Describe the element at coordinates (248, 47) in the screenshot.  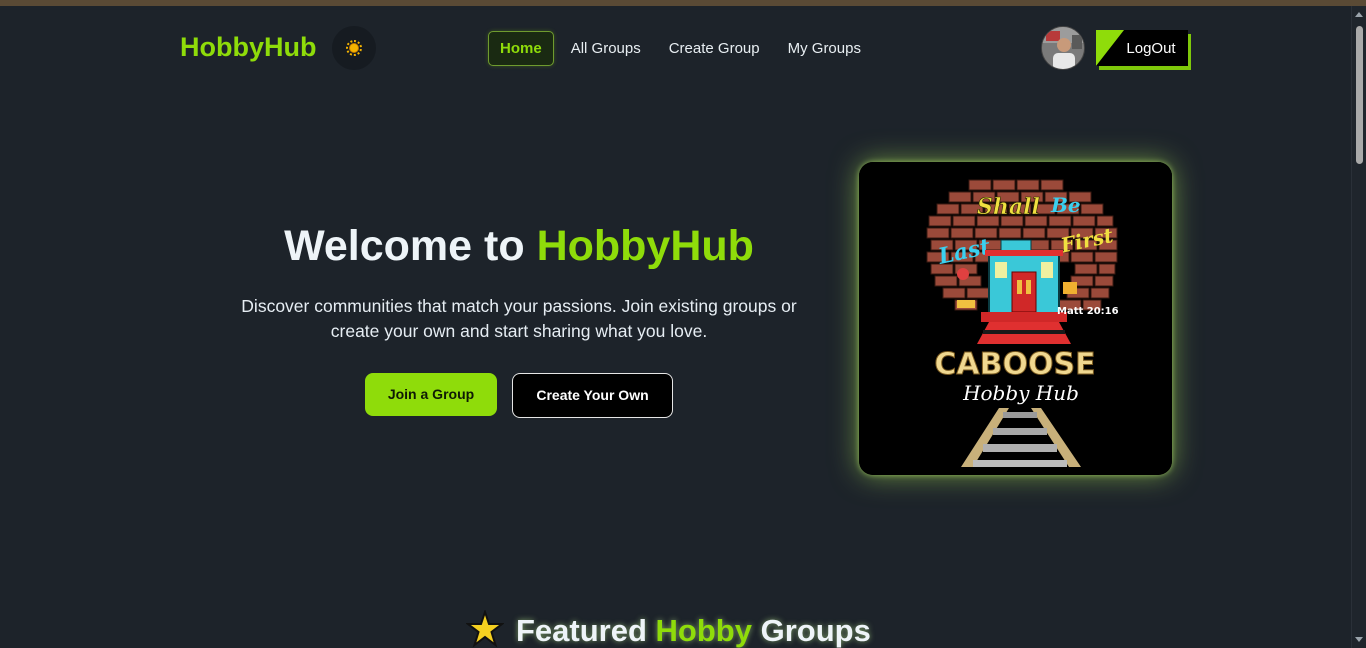
I see `brand-logo: HobbyHub` at that location.